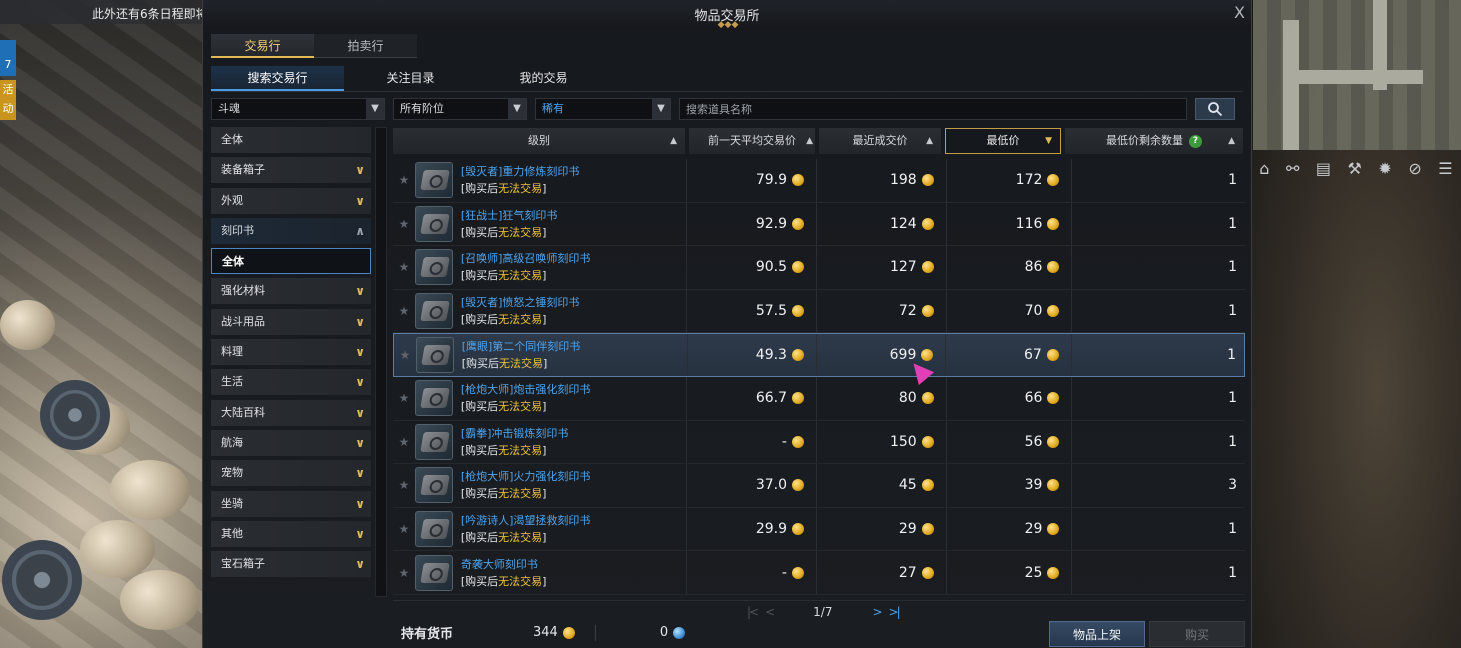 The image size is (1461, 648). What do you see at coordinates (262, 46) in the screenshot?
I see `tab-exchange: 交易行` at bounding box center [262, 46].